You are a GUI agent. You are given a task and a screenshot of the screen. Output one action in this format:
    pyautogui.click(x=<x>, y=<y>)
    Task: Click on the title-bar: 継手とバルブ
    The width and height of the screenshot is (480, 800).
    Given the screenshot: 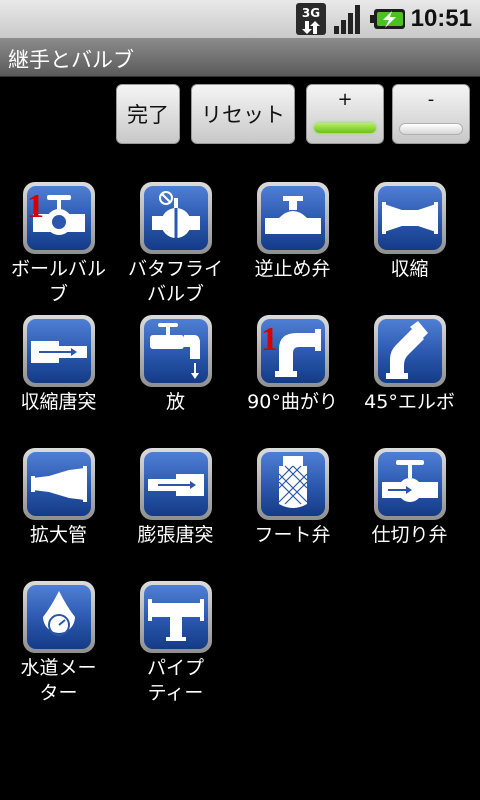 What is the action you would take?
    pyautogui.click(x=240, y=57)
    